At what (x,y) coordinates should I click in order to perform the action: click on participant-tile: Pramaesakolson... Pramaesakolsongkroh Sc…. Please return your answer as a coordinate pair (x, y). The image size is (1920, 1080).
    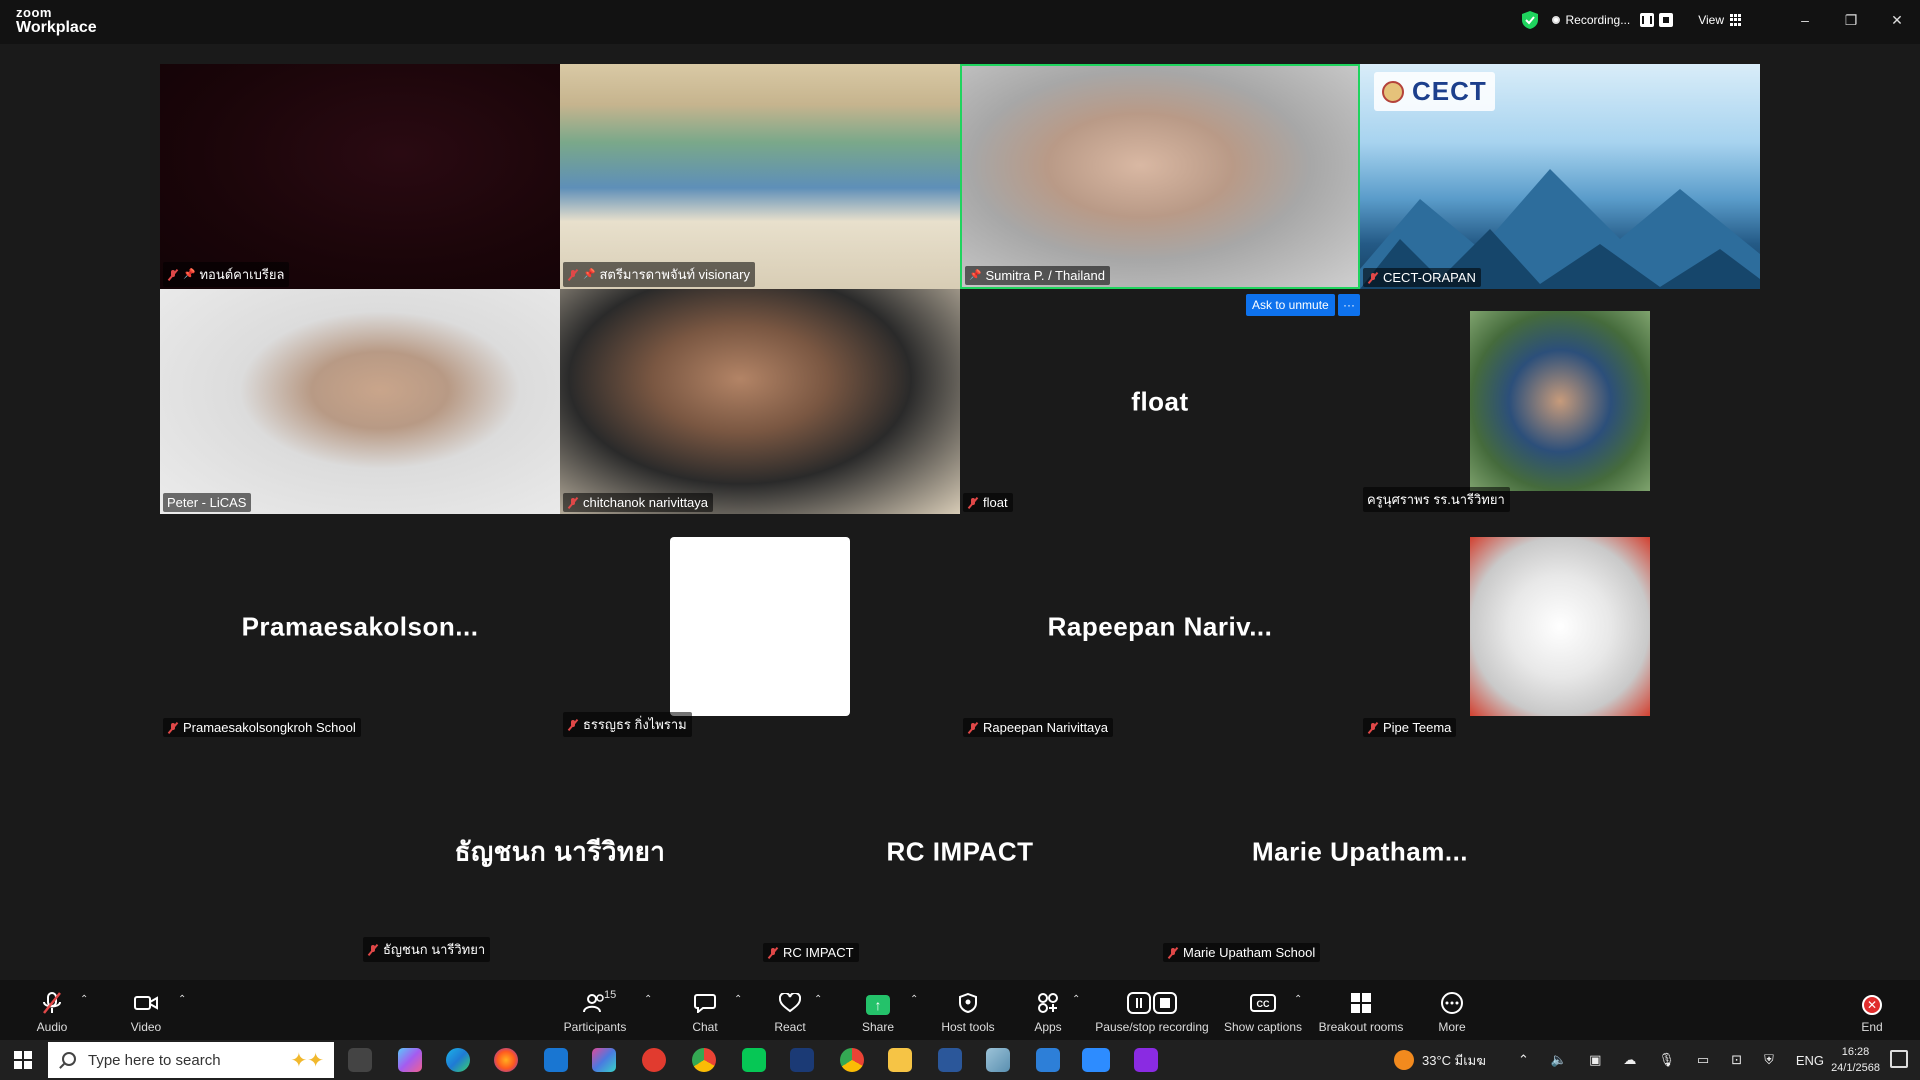
    Looking at the image, I should click on (360, 626).